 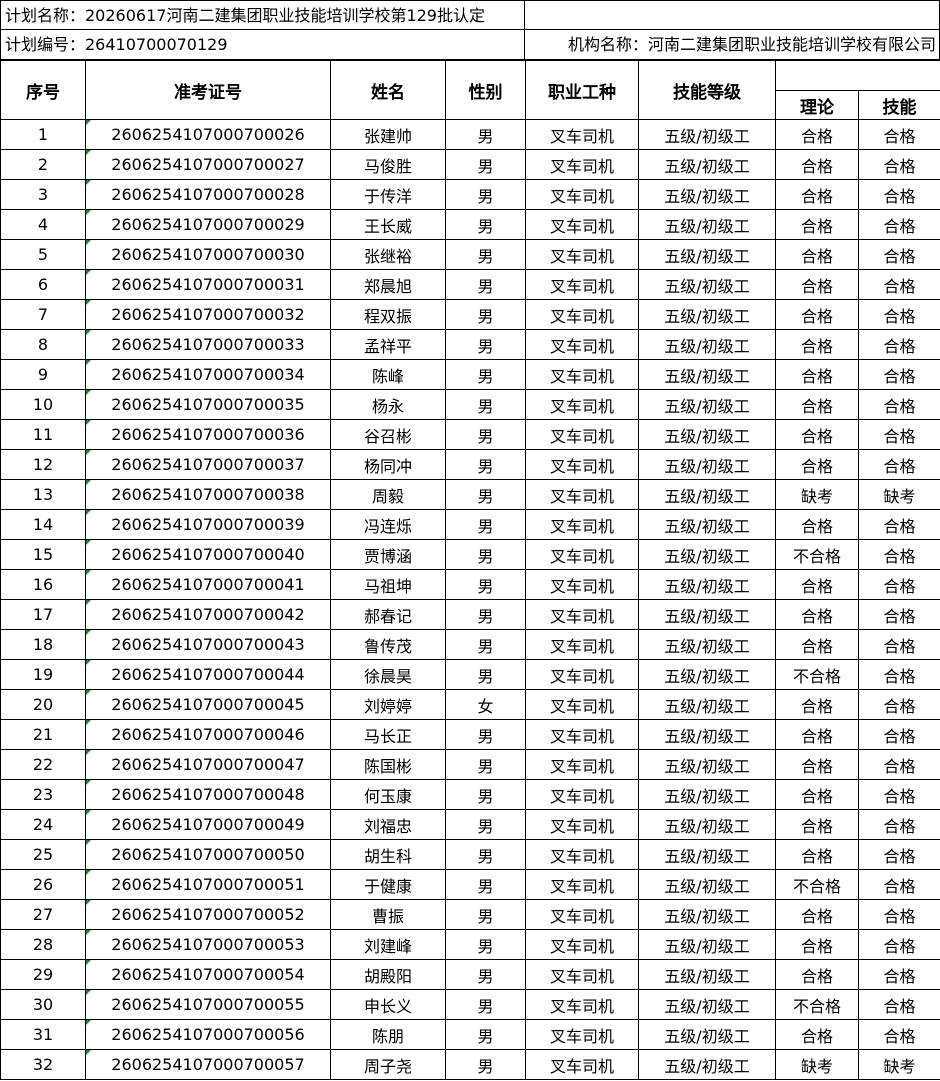 I want to click on cell-text-ticket: 2606254107000700032, so click(x=208, y=314).